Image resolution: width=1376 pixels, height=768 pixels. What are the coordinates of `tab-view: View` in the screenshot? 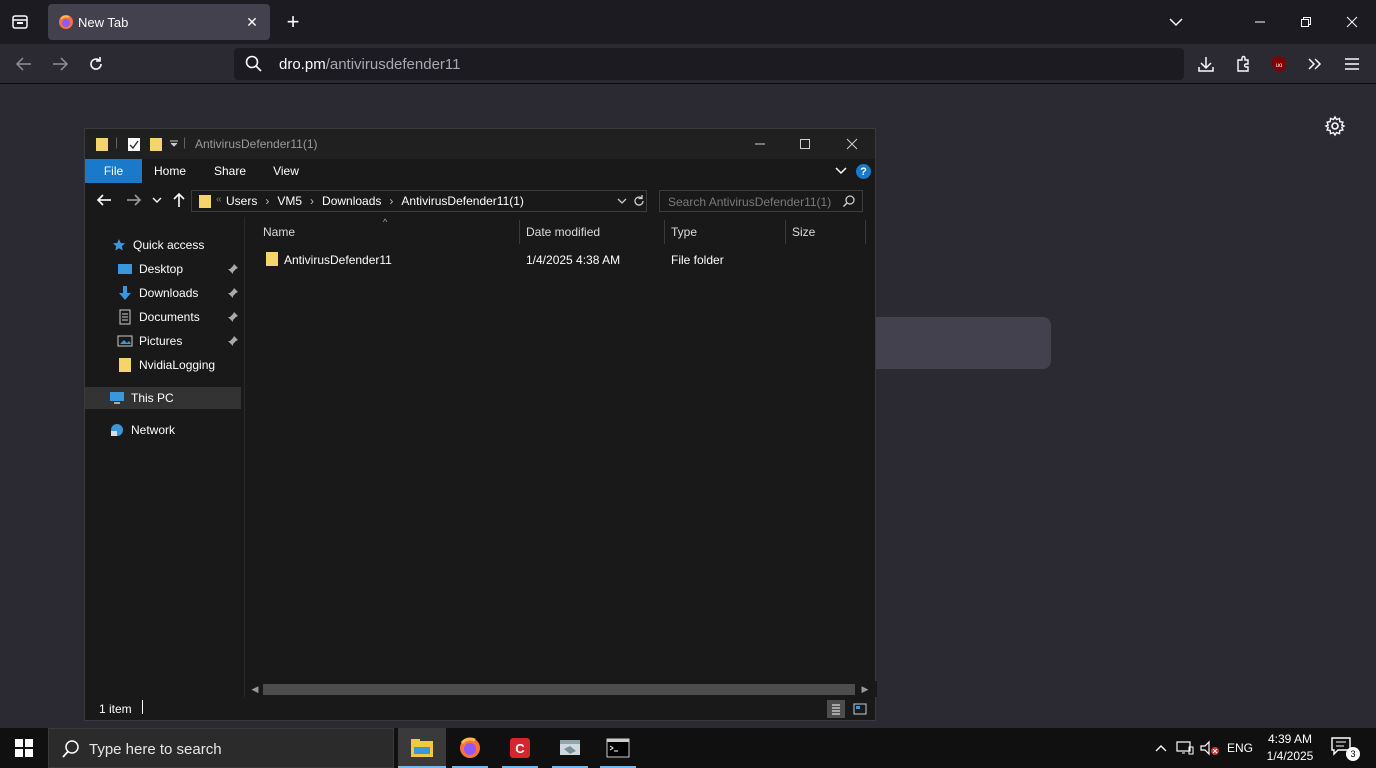 It's located at (286, 171).